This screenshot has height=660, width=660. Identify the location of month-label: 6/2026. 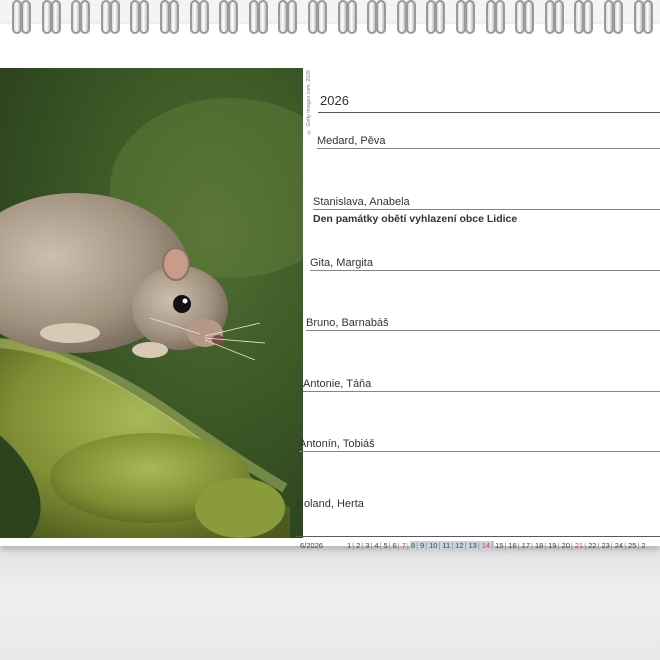
(311, 545).